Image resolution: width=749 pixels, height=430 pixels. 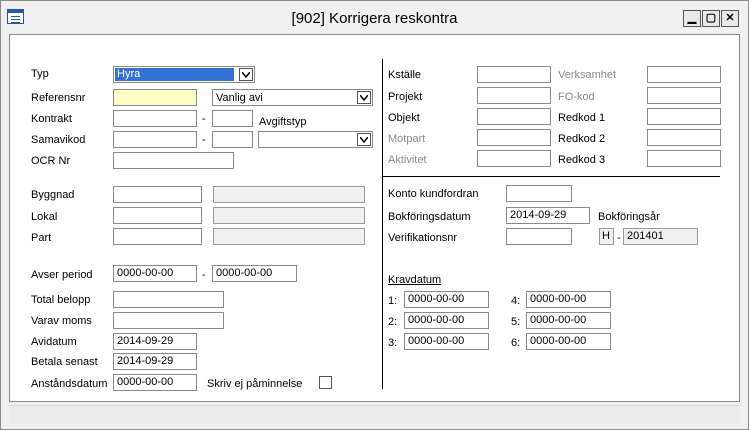 I want to click on part-label: Part, so click(x=41, y=238).